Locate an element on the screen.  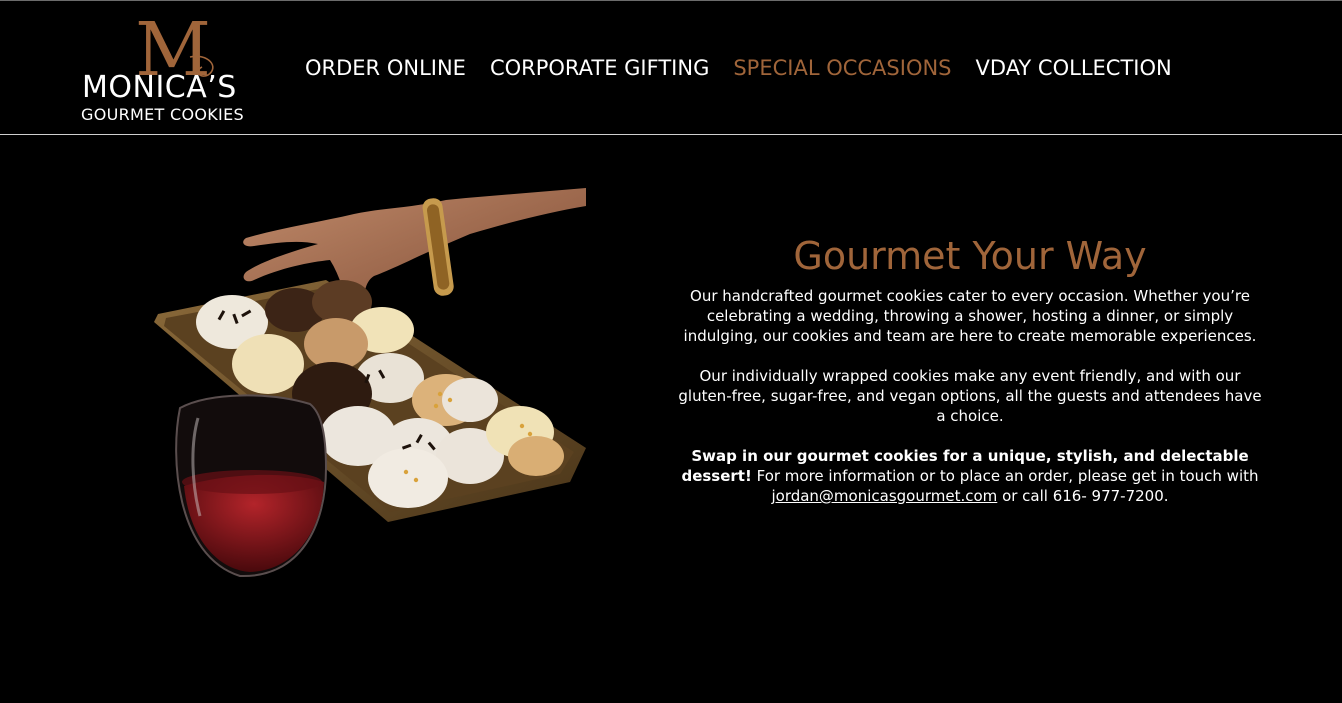
nav-vday-collection: VDAY COLLECTION is located at coordinates (1074, 68).